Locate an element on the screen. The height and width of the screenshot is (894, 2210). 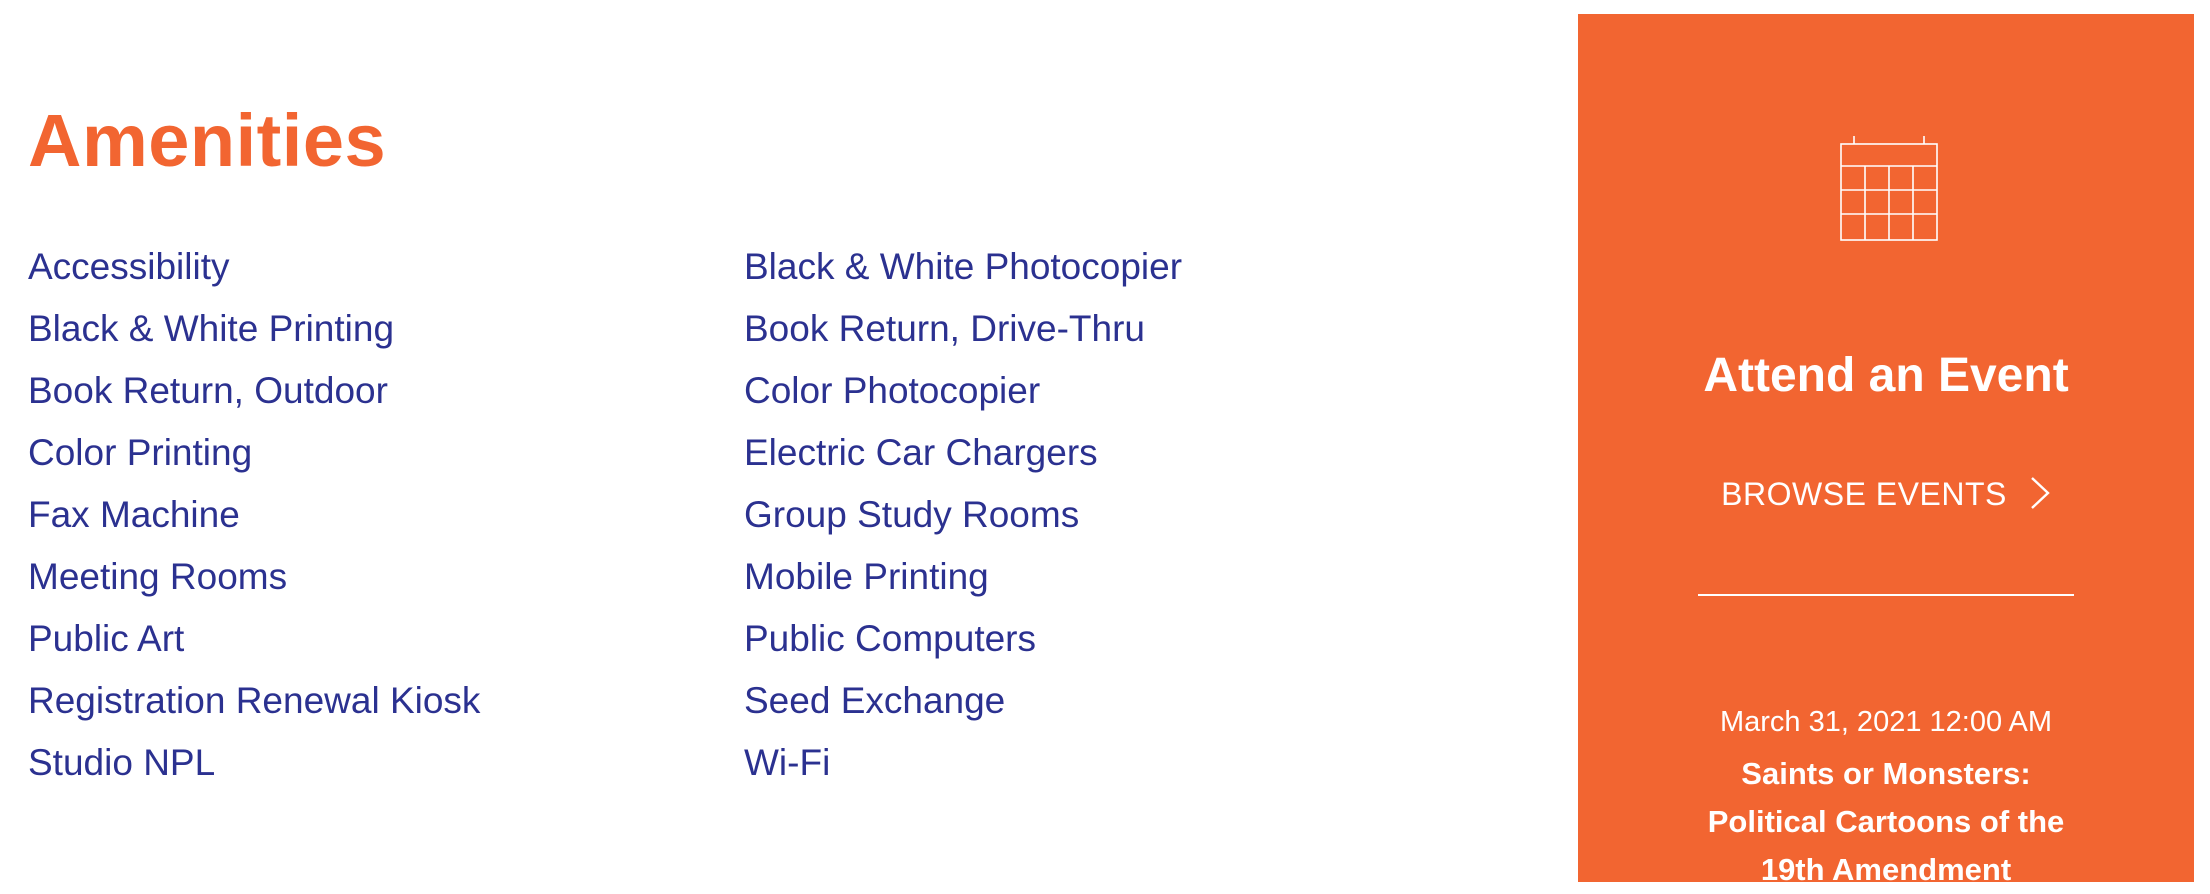
amenity-link: Color Printing is located at coordinates (254, 453).